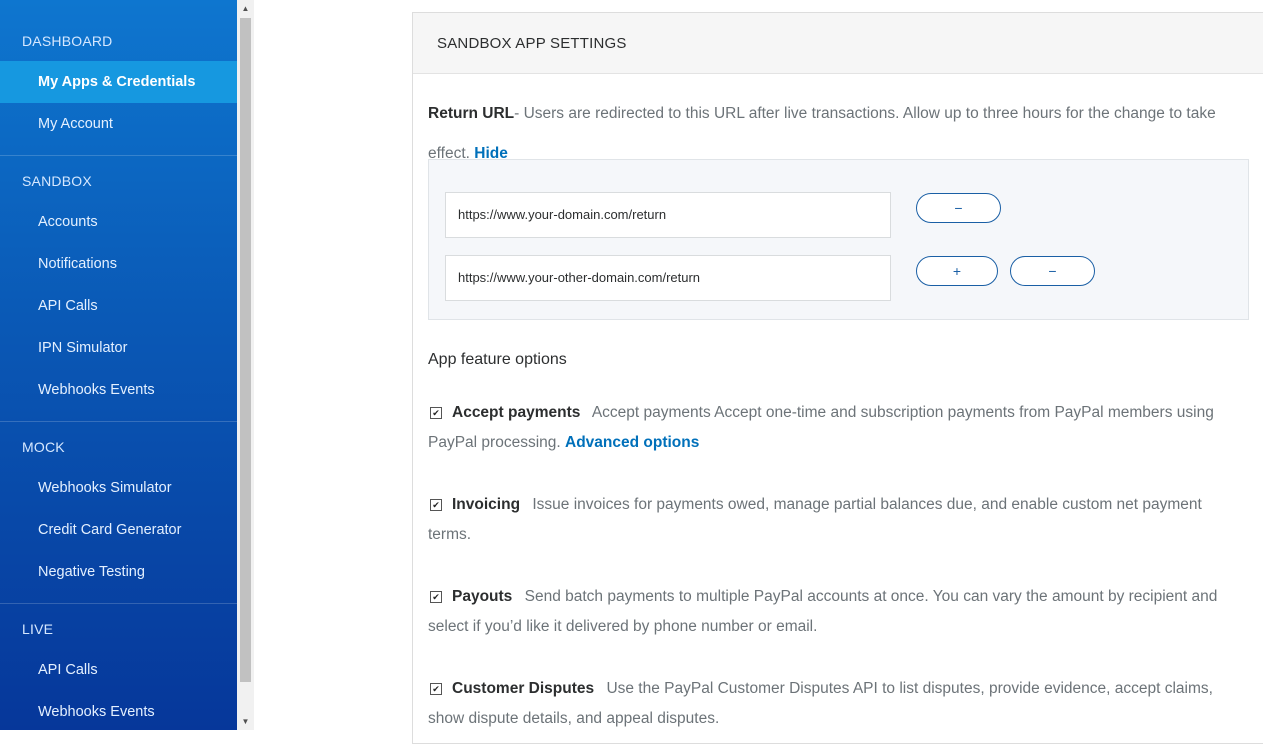  I want to click on feature-name: Customer Disputes, so click(523, 688).